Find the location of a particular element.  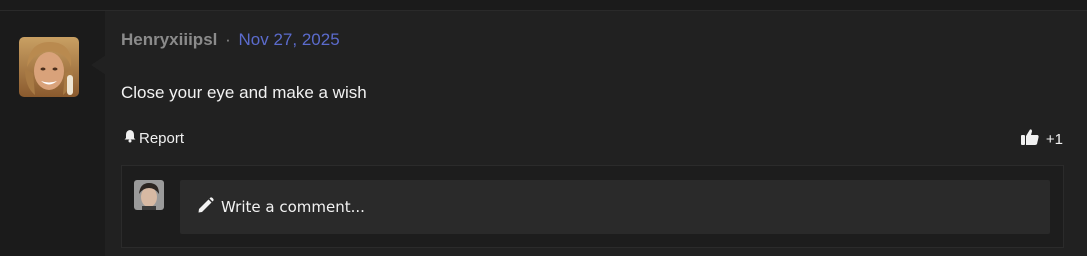

author-avatar is located at coordinates (49, 67).